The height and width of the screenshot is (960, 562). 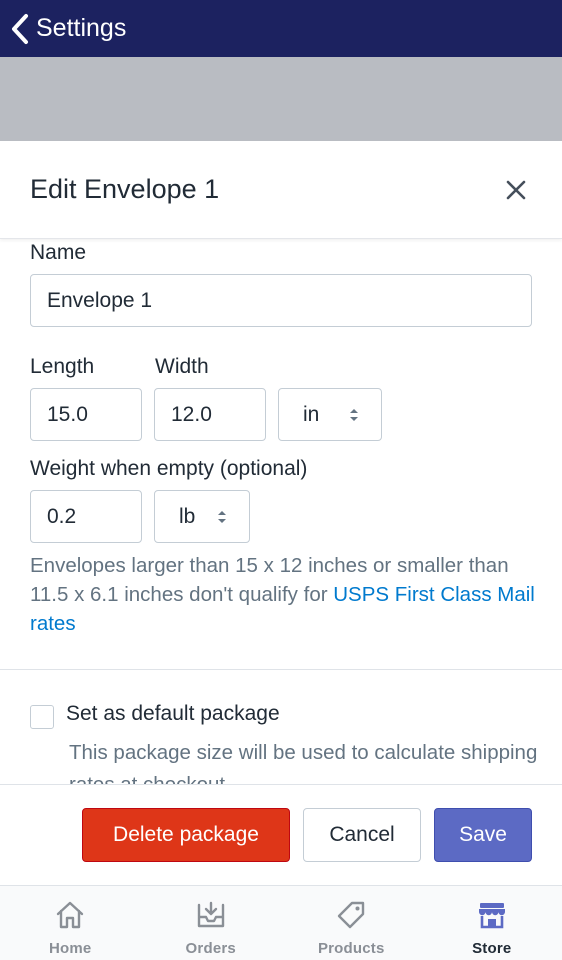 I want to click on bottom-tab-bar: Home Orders Products Store, so click(x=281, y=922).